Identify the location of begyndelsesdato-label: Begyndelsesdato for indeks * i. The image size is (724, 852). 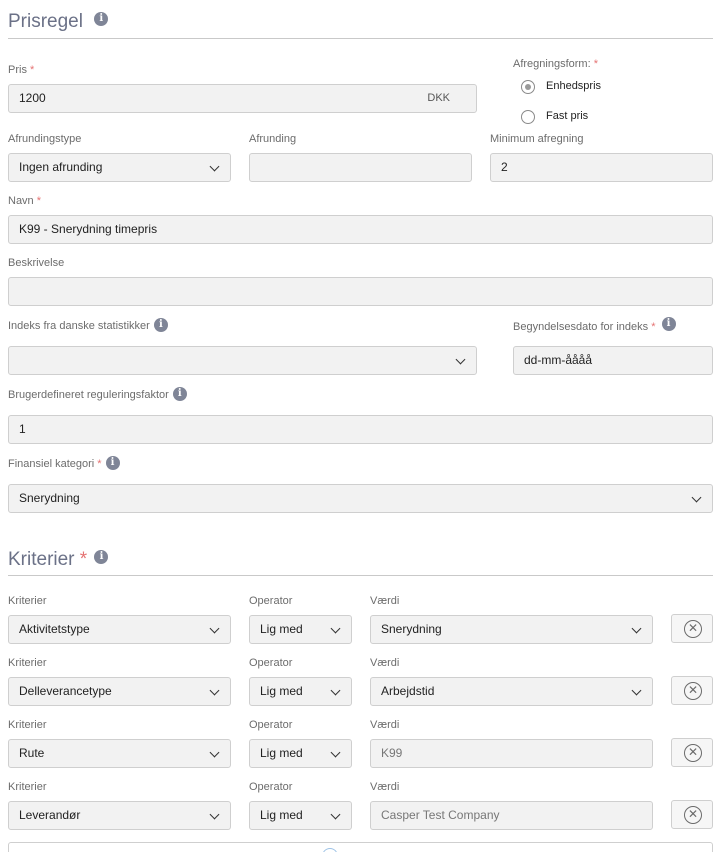
(594, 325).